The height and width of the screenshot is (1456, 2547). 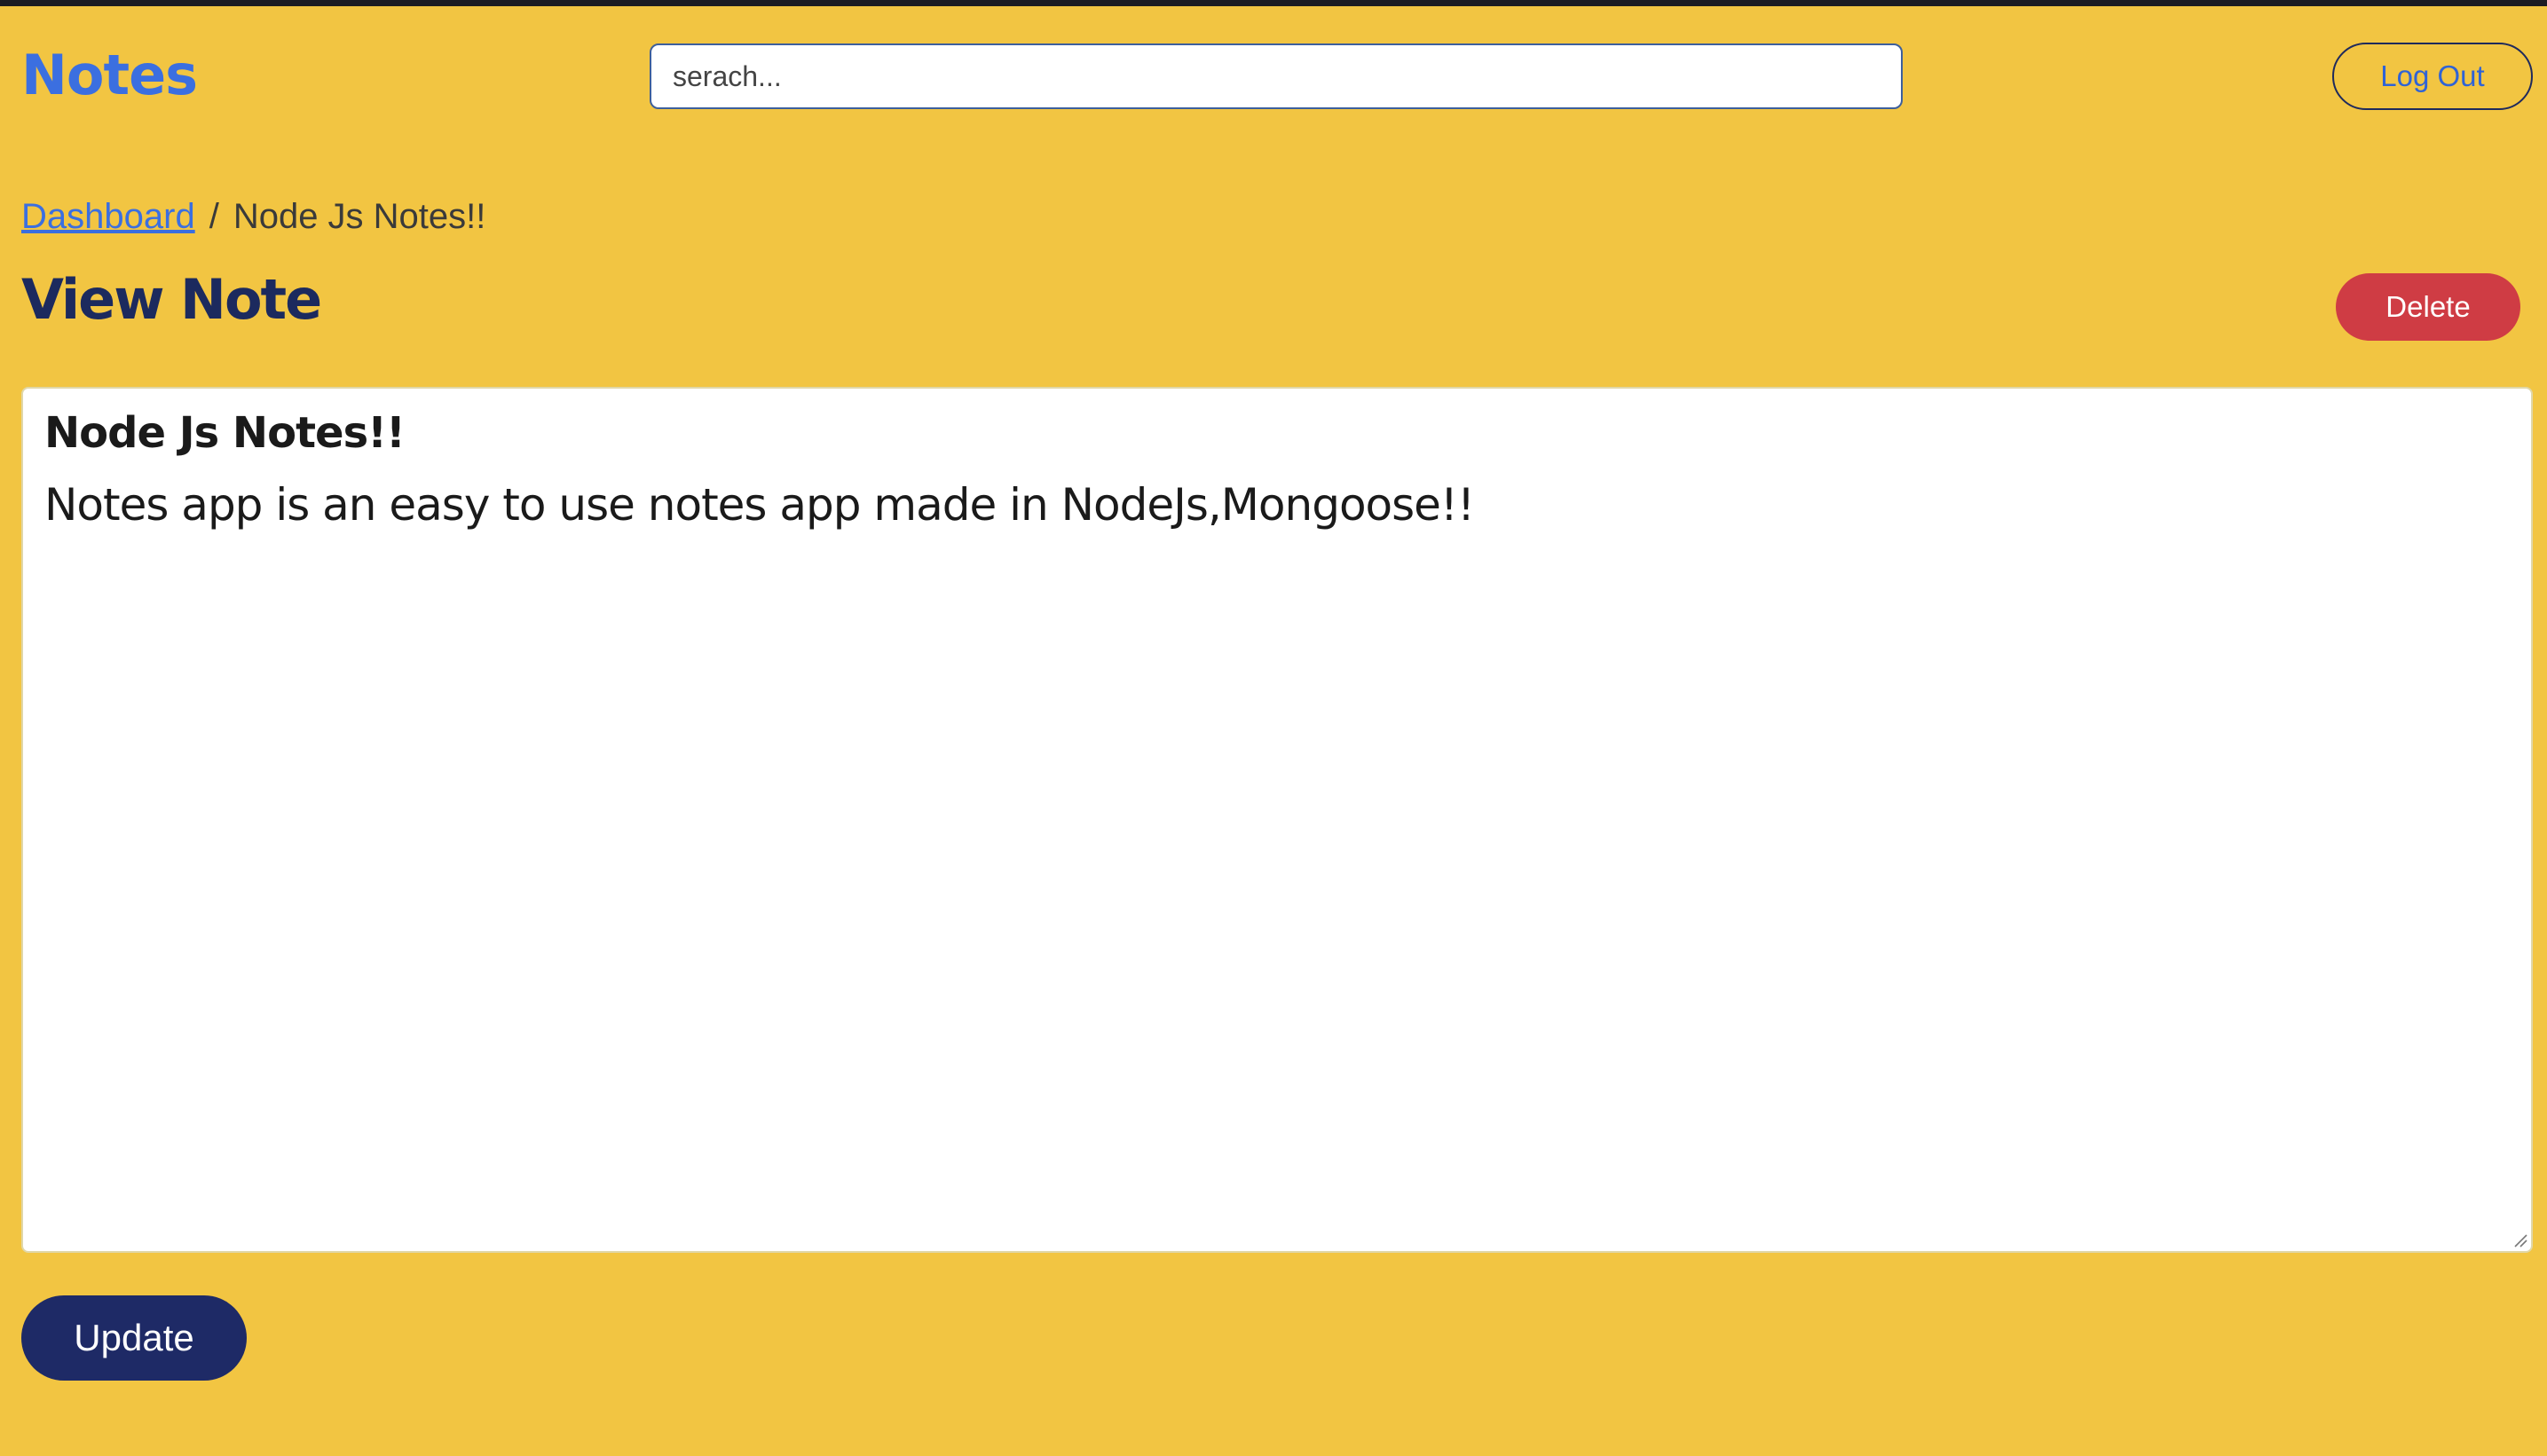 I want to click on brand-logo: Notes, so click(x=109, y=75).